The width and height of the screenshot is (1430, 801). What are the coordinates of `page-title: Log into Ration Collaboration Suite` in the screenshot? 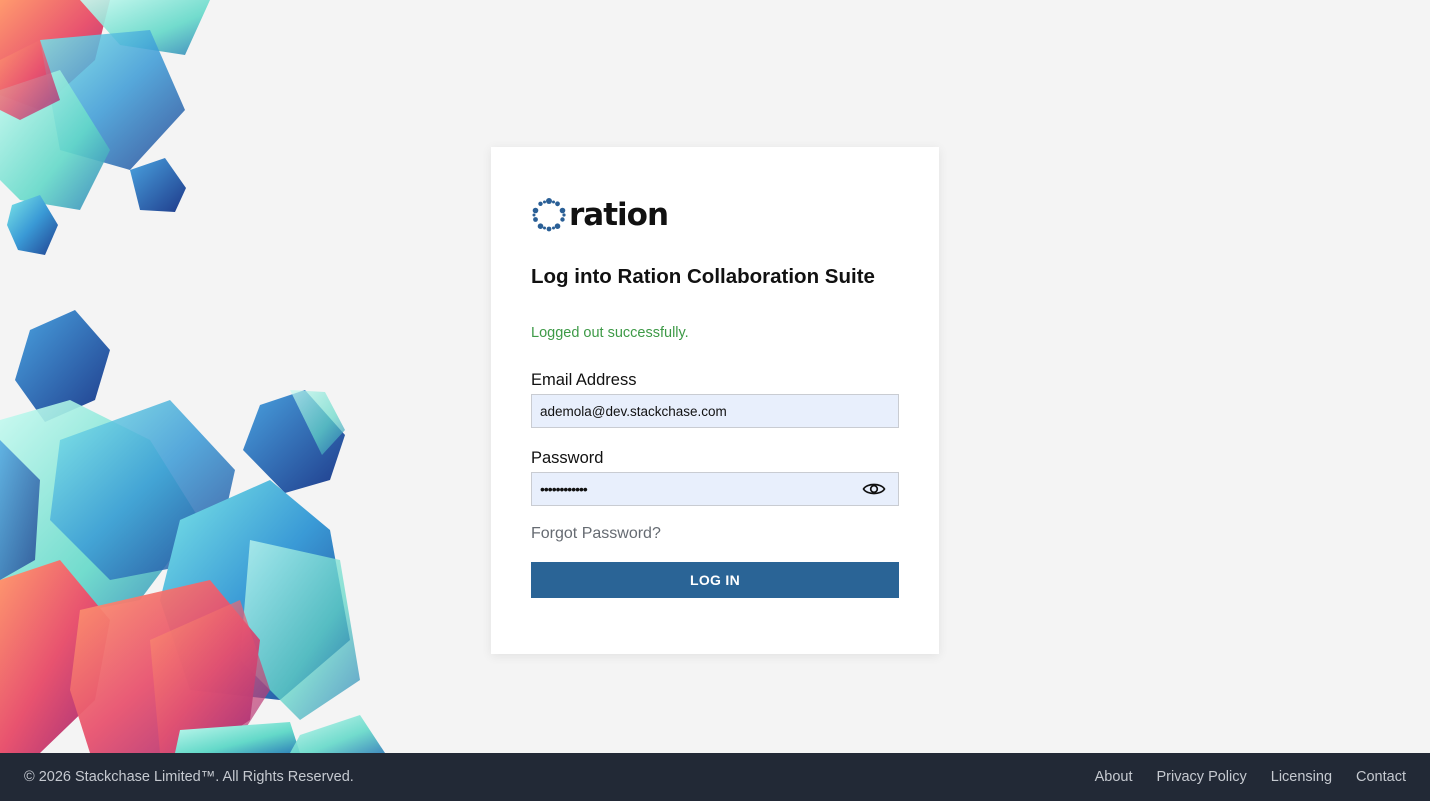 It's located at (703, 276).